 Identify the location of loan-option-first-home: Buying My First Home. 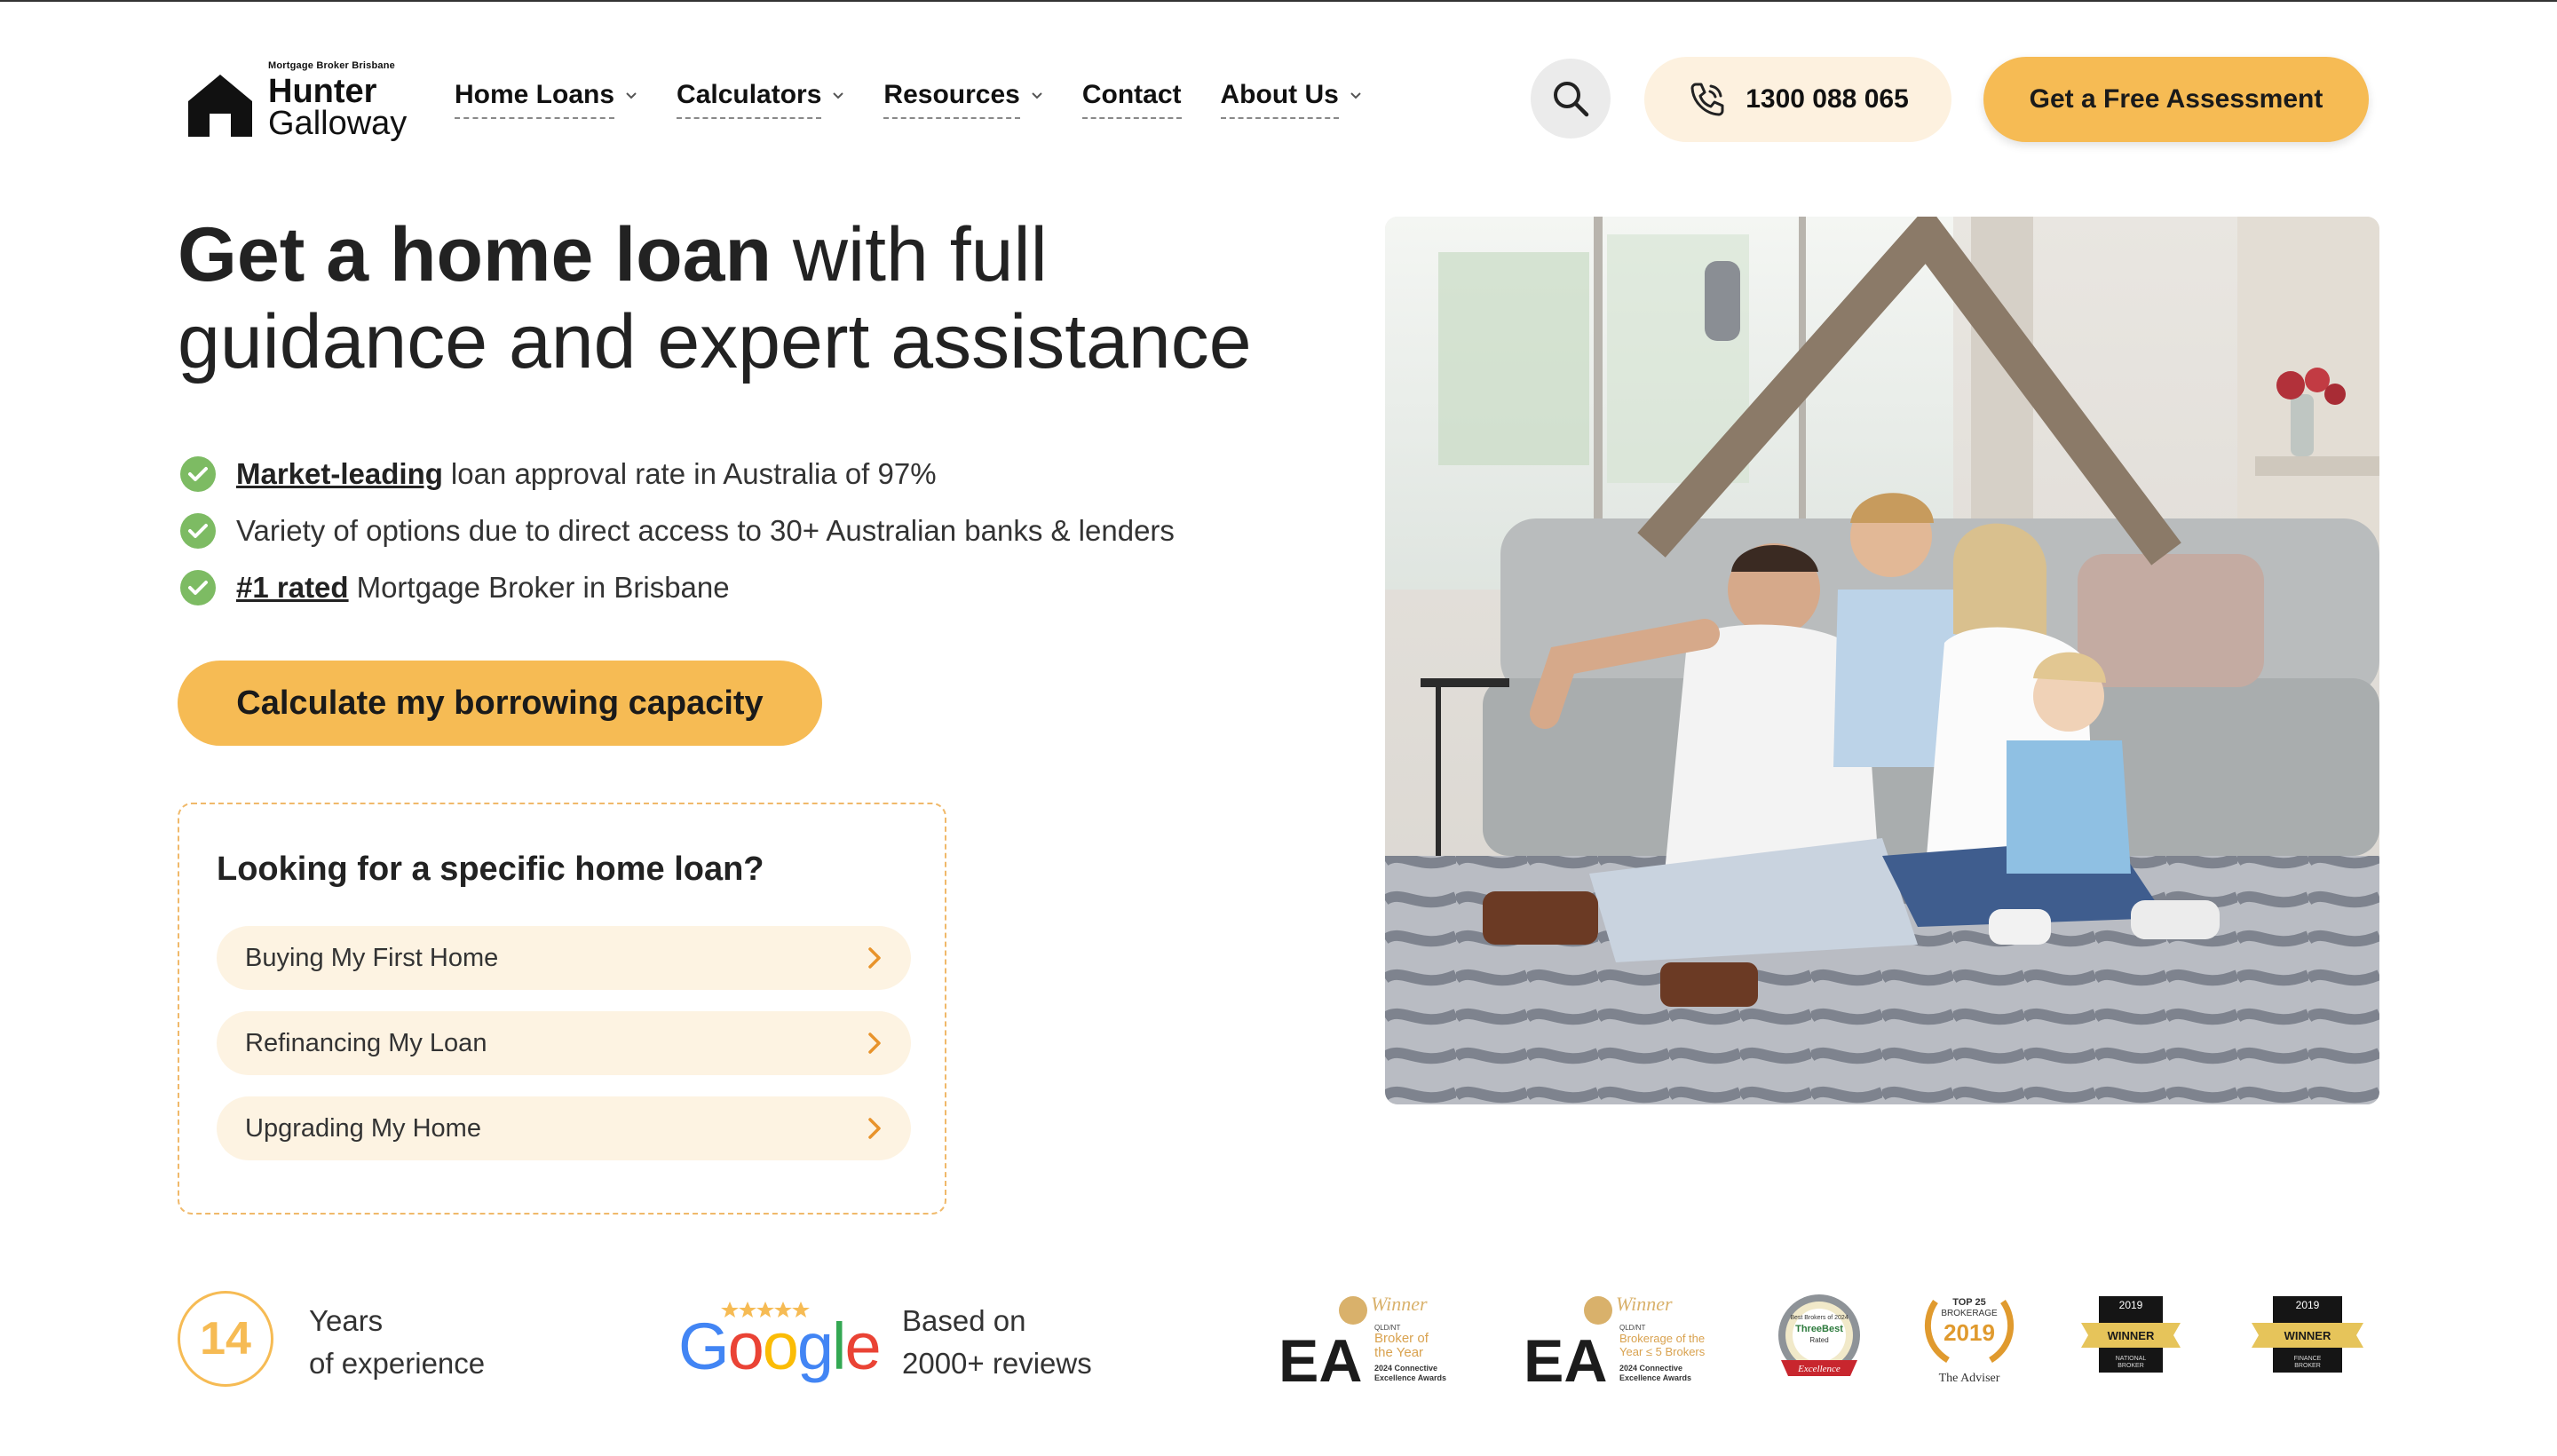
(564, 958).